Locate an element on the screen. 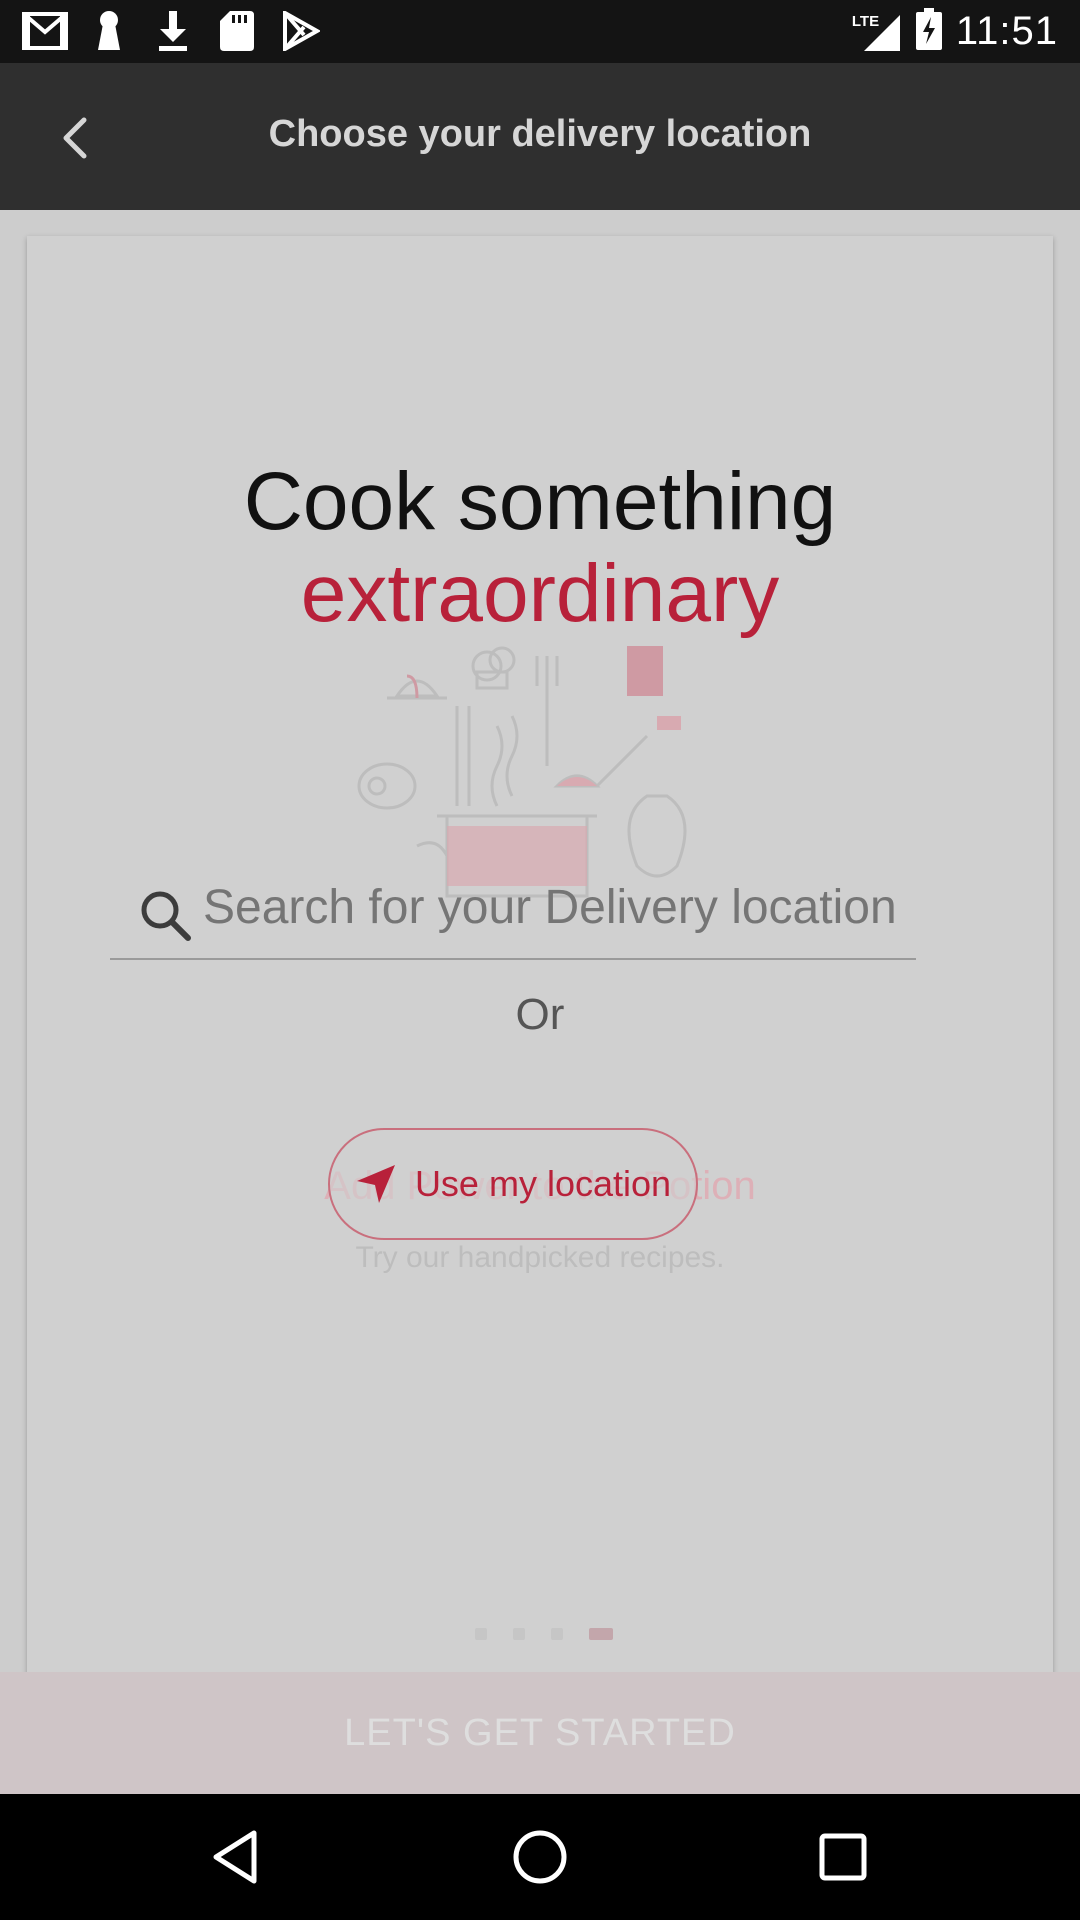 The height and width of the screenshot is (1920, 1080). system-status: LTE 11:51 is located at coordinates (955, 31).